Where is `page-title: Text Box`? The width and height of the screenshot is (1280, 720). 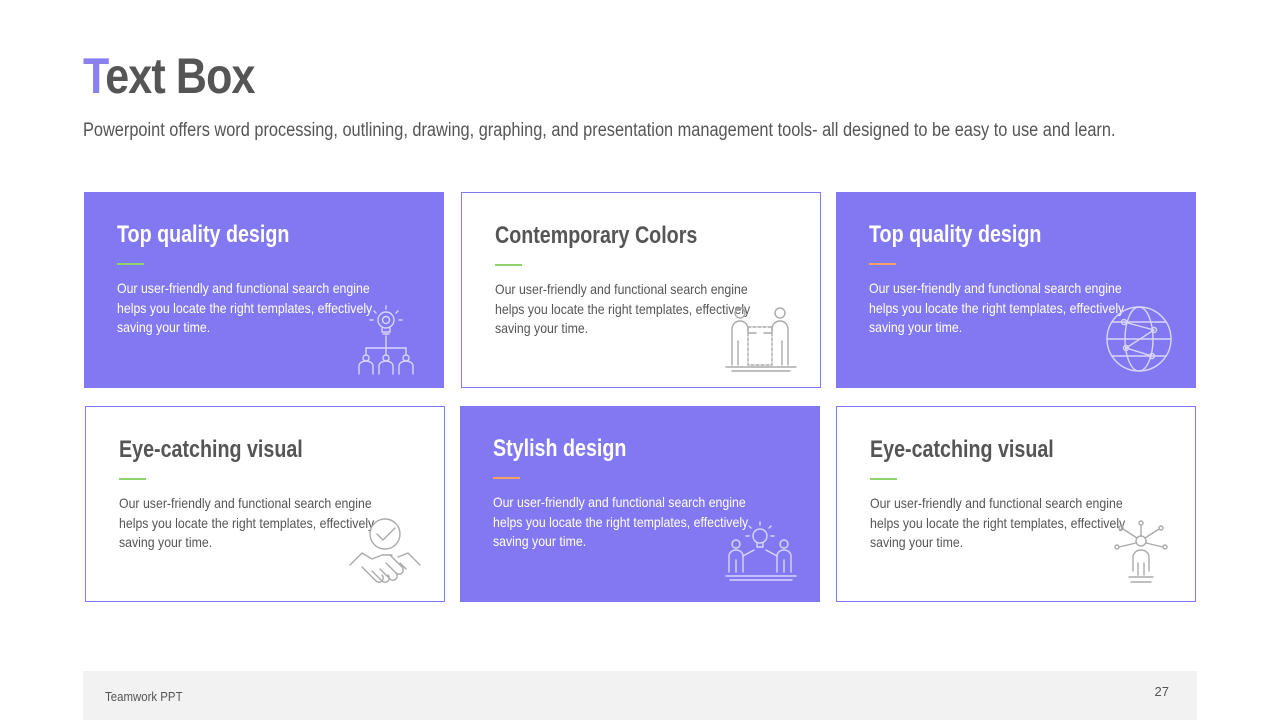 page-title: Text Box is located at coordinates (169, 76).